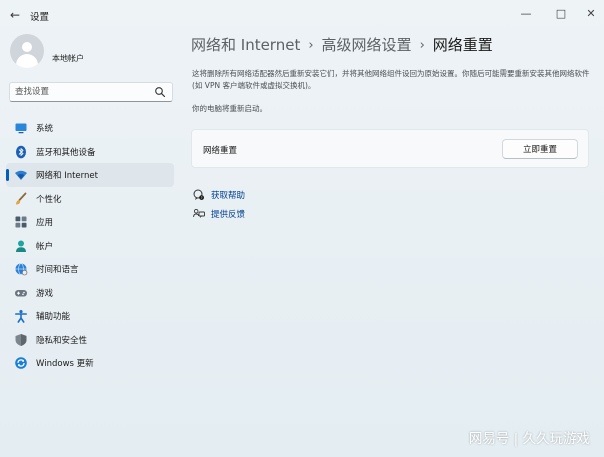 The width and height of the screenshot is (604, 457). What do you see at coordinates (7, 175) in the screenshot?
I see `active-indicator` at bounding box center [7, 175].